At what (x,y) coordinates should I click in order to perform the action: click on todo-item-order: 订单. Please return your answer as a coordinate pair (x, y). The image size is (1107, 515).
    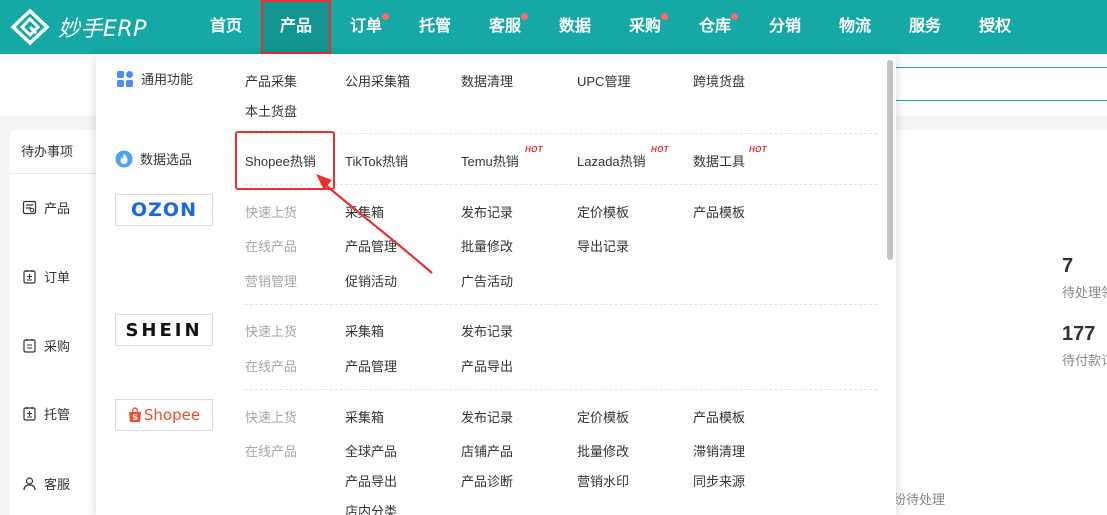
    Looking at the image, I should click on (46, 276).